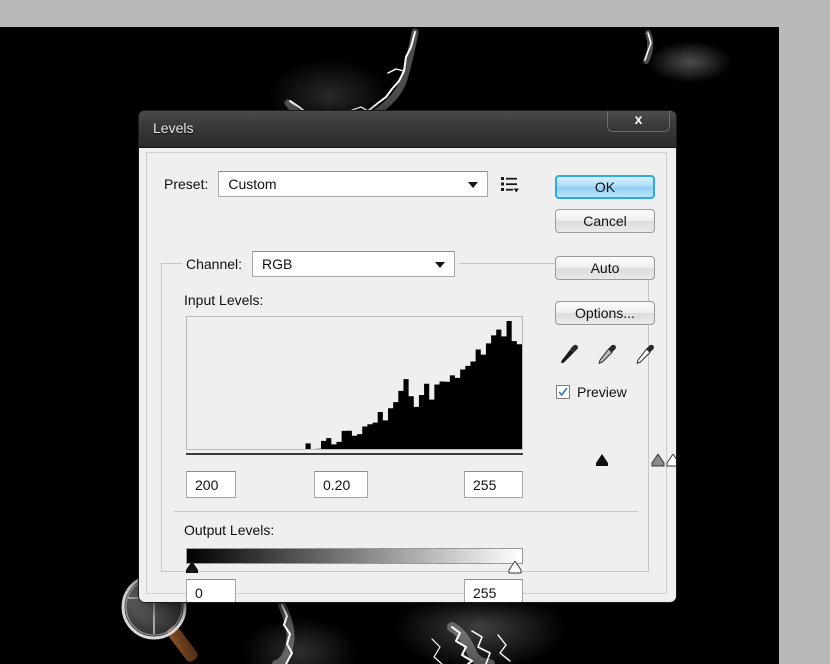 The width and height of the screenshot is (830, 664). I want to click on channel-value: RGB, so click(277, 264).